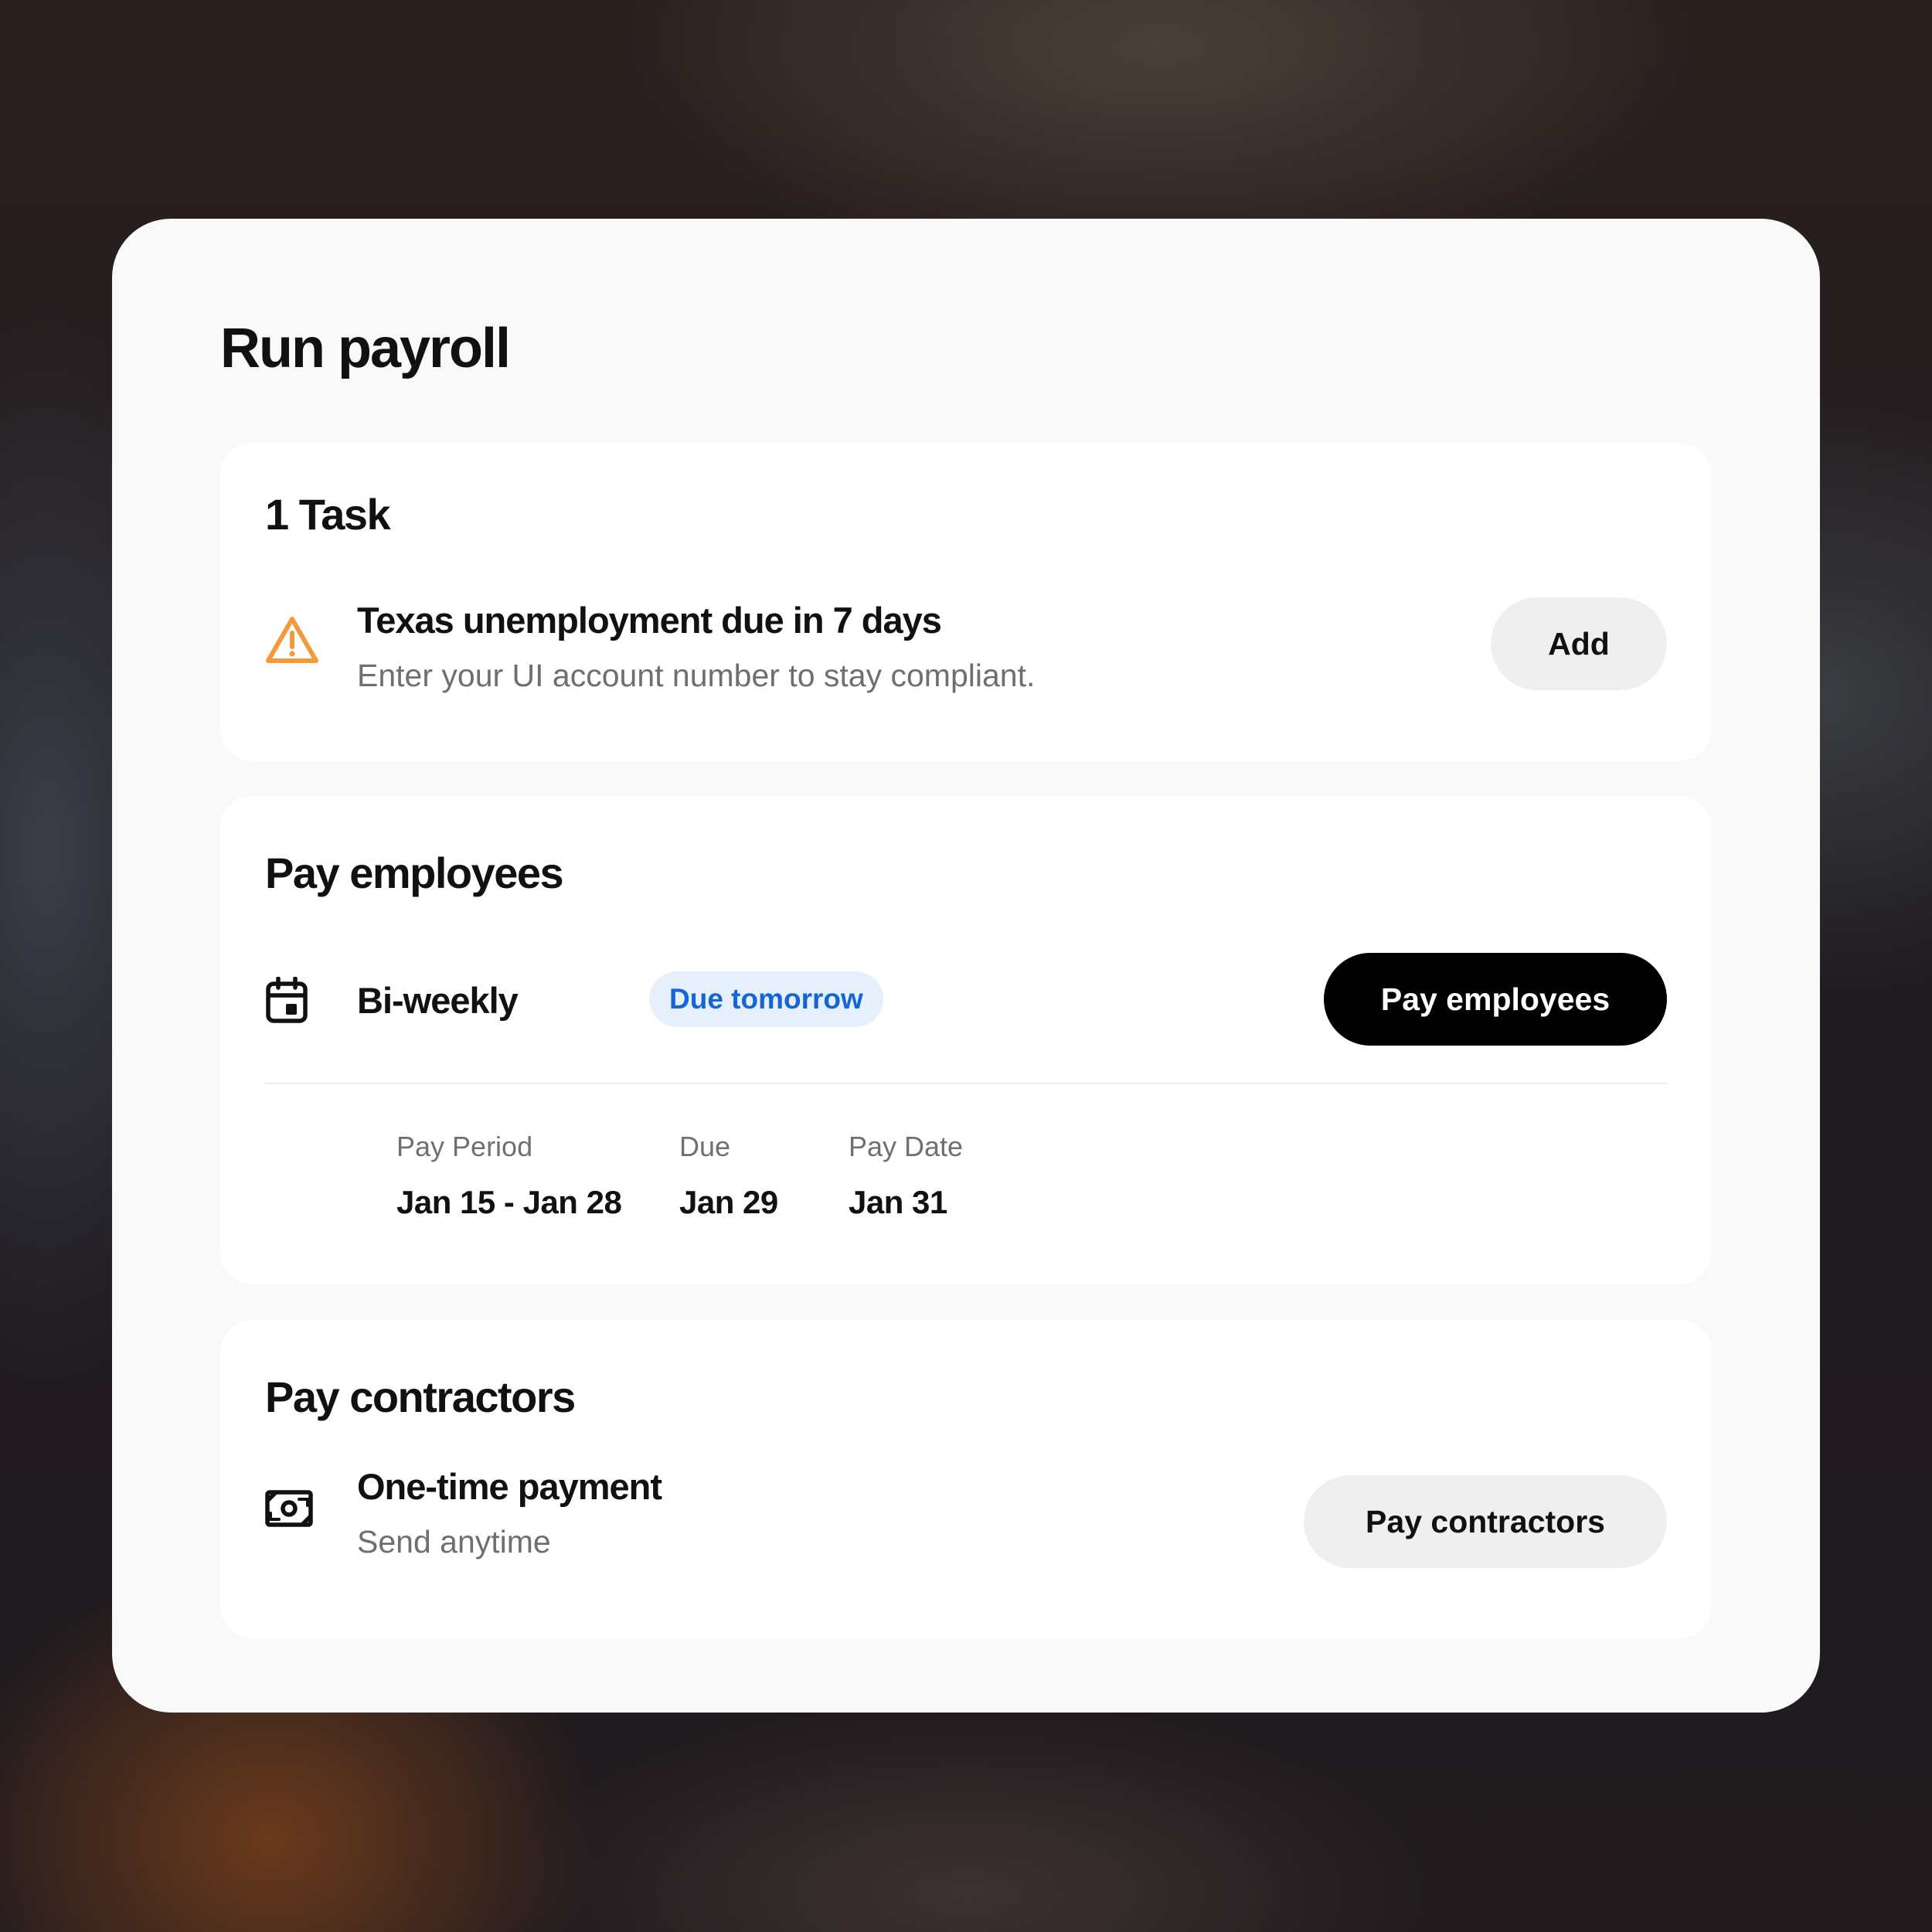 This screenshot has height=1932, width=1932. Describe the element at coordinates (966, 1084) in the screenshot. I see `divider` at that location.